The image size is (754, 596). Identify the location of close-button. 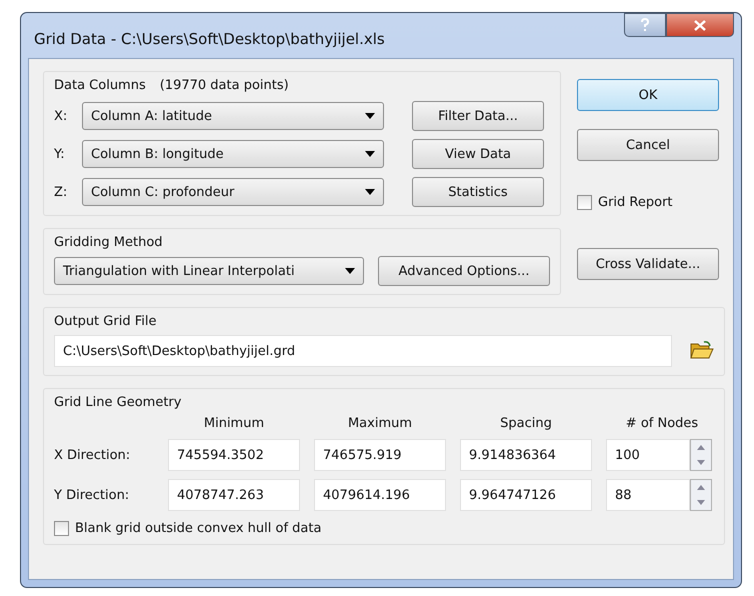
(700, 25).